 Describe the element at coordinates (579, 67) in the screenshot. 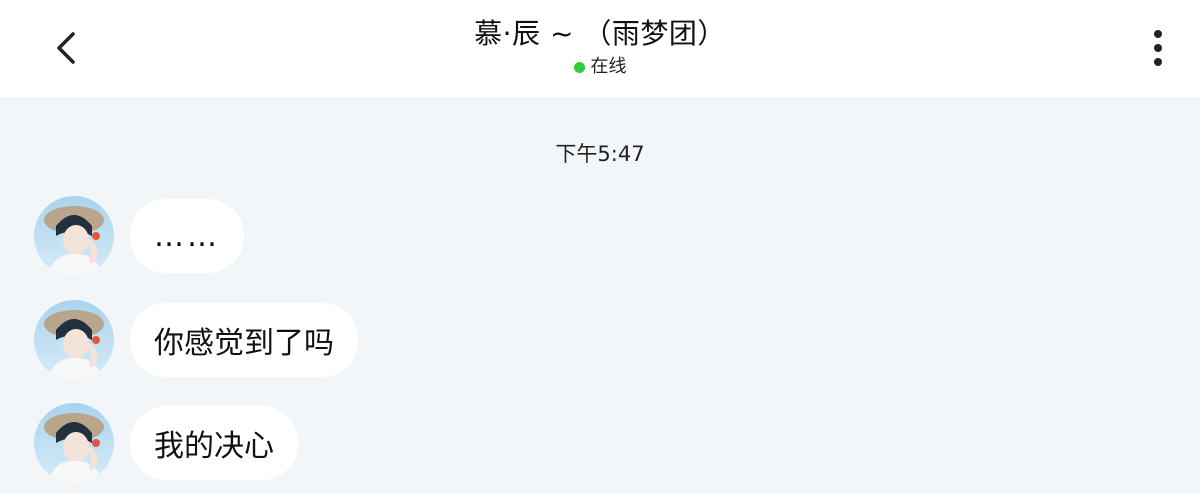

I see `online-dot-icon` at that location.